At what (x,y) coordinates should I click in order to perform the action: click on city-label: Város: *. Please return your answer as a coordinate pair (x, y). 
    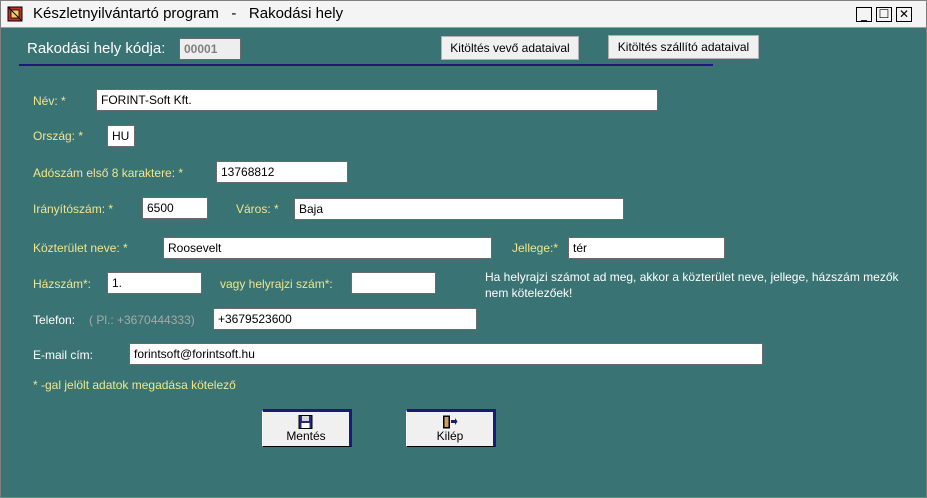
    Looking at the image, I should click on (257, 209).